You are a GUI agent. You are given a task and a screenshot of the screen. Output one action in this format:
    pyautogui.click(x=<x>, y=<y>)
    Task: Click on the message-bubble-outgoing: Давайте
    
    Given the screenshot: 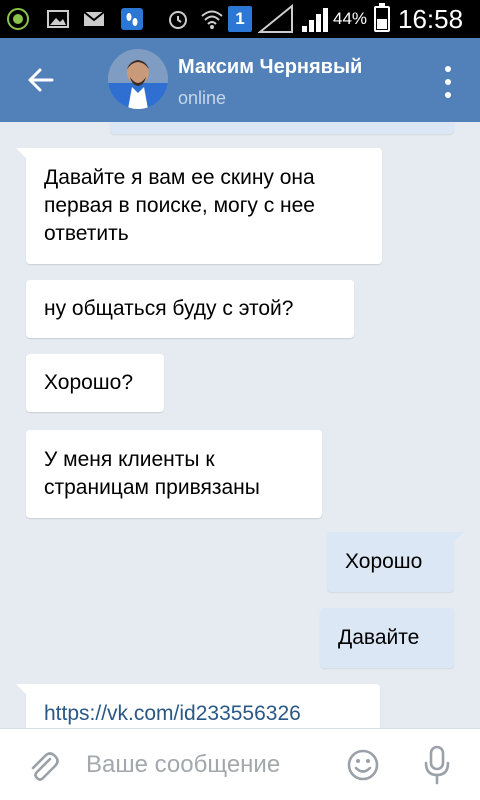 What is the action you would take?
    pyautogui.click(x=387, y=638)
    